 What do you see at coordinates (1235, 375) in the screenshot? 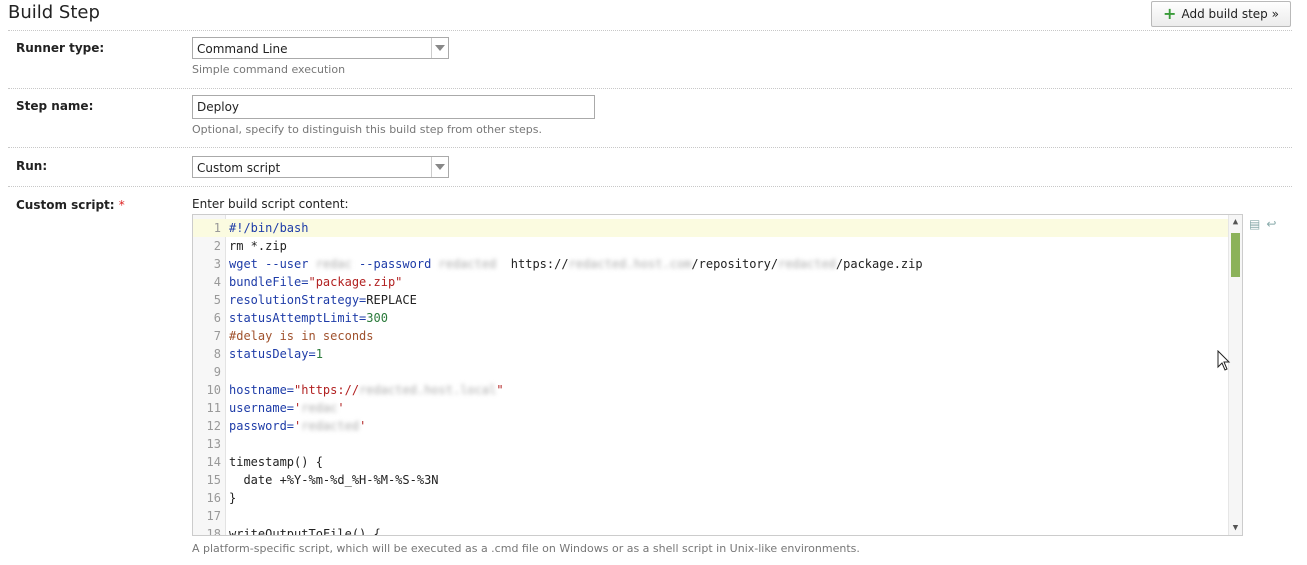
I see `editor-scrollbar: ▲ ▼` at bounding box center [1235, 375].